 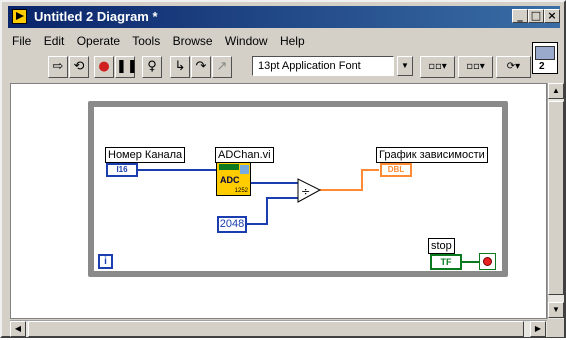 I want to click on vertical-scroll-thumb, so click(x=556, y=198).